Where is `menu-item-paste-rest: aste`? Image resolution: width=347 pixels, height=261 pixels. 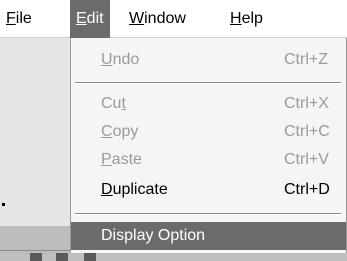 menu-item-paste-rest: aste is located at coordinates (126, 159).